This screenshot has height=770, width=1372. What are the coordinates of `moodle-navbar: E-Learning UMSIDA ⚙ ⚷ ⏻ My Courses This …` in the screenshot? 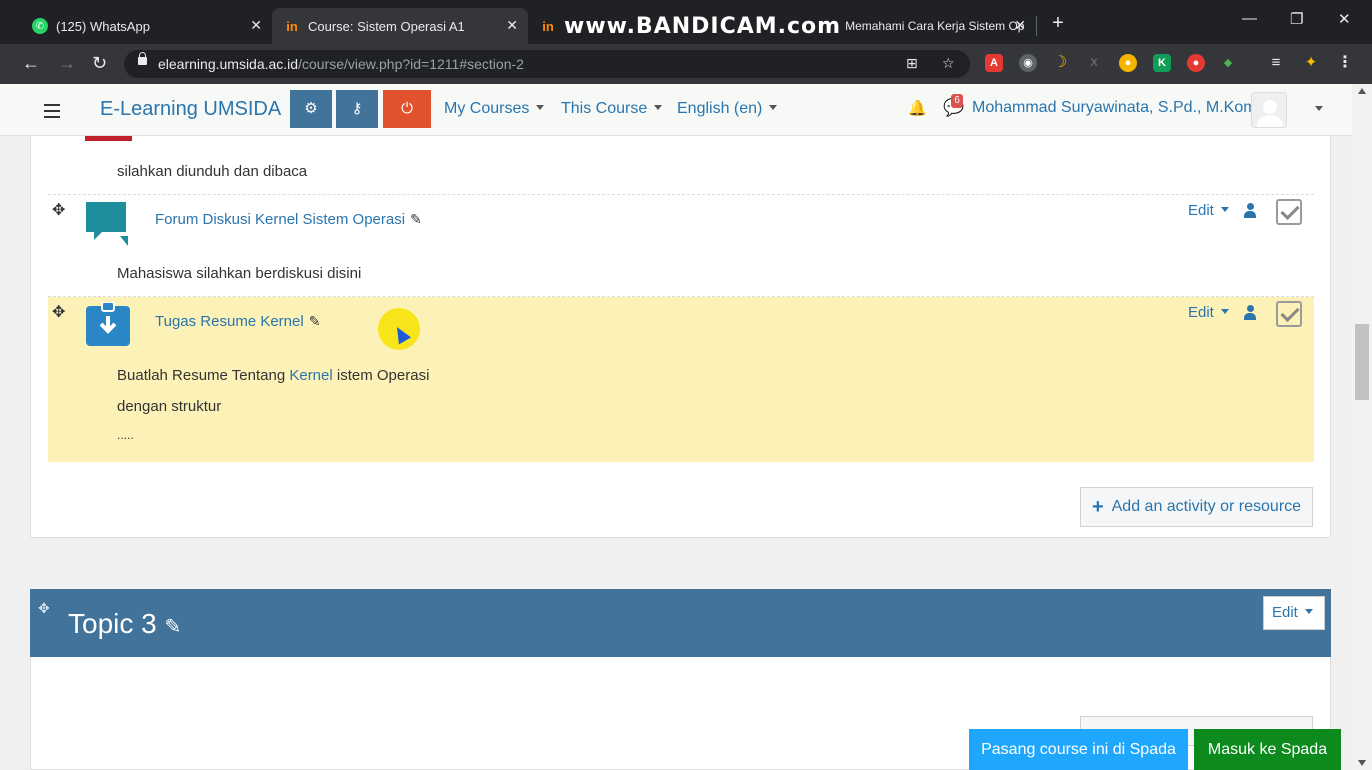 It's located at (676, 110).